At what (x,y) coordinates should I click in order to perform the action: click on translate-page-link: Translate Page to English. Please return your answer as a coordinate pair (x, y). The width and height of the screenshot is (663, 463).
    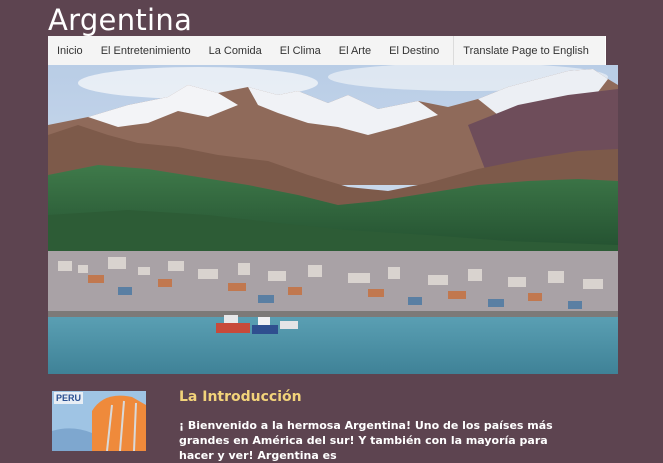
    Looking at the image, I should click on (525, 50).